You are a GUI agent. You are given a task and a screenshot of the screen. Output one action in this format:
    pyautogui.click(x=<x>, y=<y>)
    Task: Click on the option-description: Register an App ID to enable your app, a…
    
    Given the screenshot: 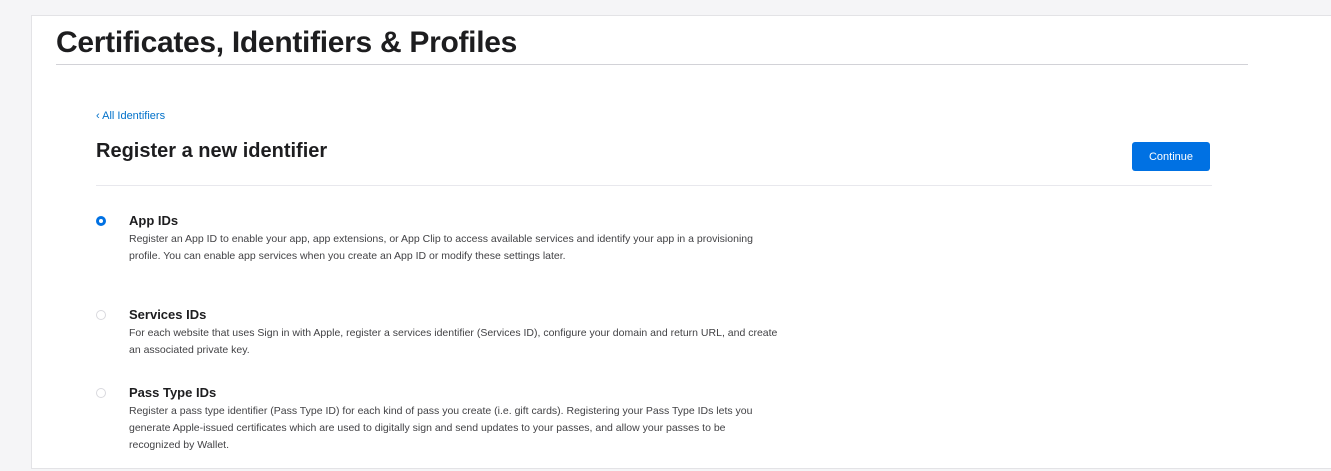 What is the action you would take?
    pyautogui.click(x=441, y=247)
    